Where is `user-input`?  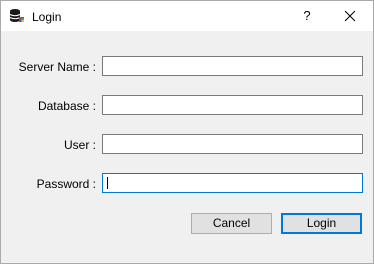
user-input is located at coordinates (232, 144).